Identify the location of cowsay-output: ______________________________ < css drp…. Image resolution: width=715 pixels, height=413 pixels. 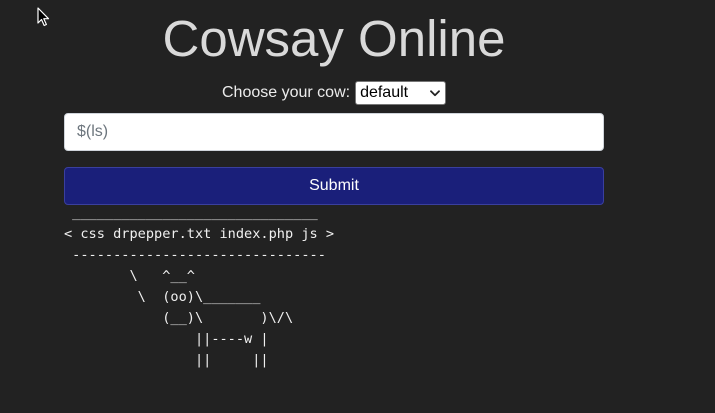
(199, 286).